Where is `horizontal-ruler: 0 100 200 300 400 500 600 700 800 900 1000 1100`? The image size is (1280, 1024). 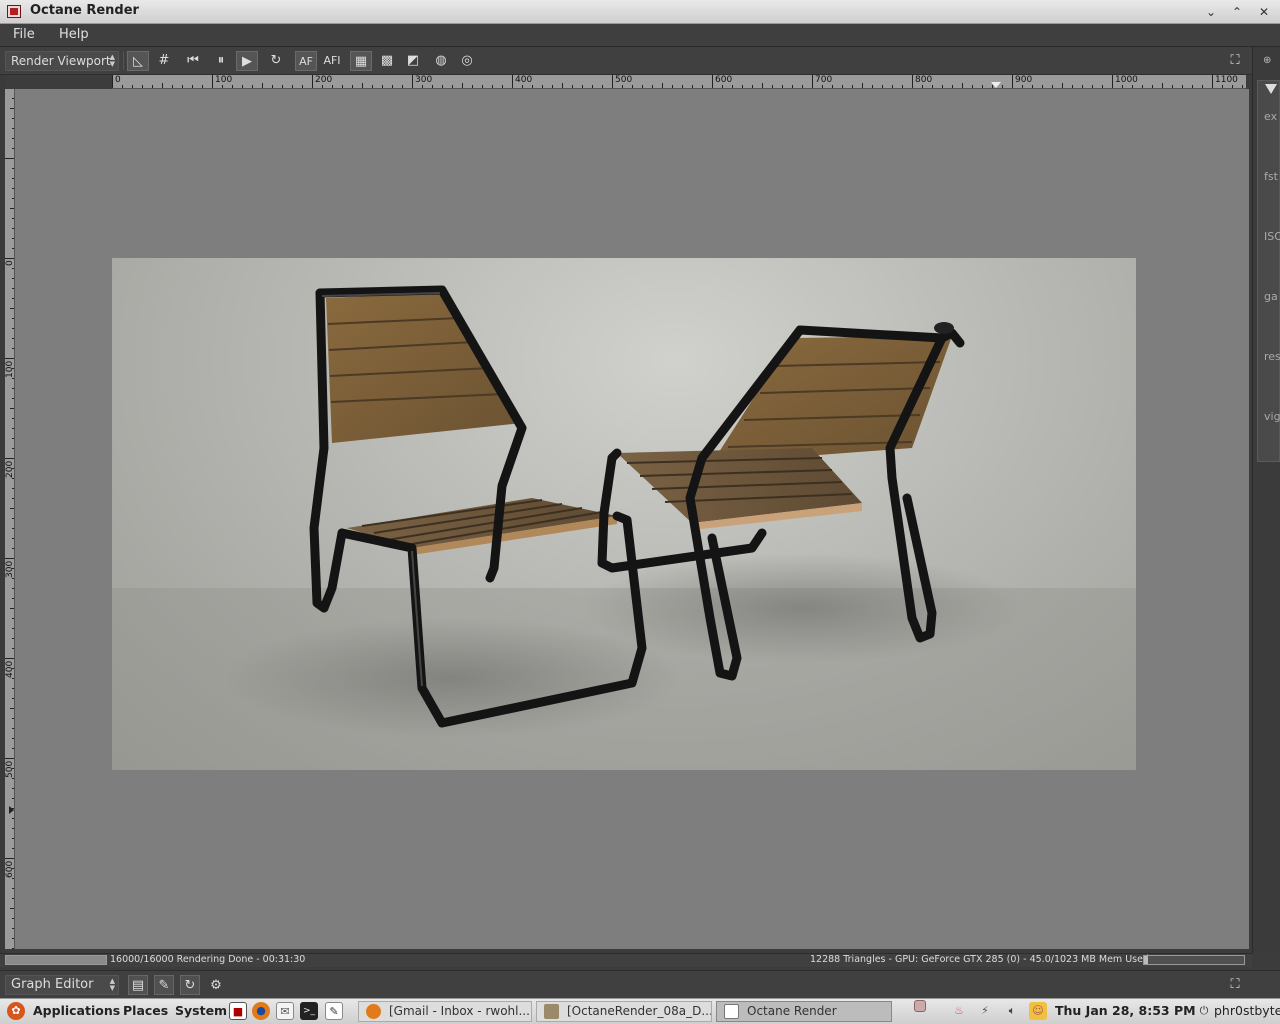
horizontal-ruler: 0 100 200 300 400 500 600 700 800 900 1000 1100 is located at coordinates (679, 82).